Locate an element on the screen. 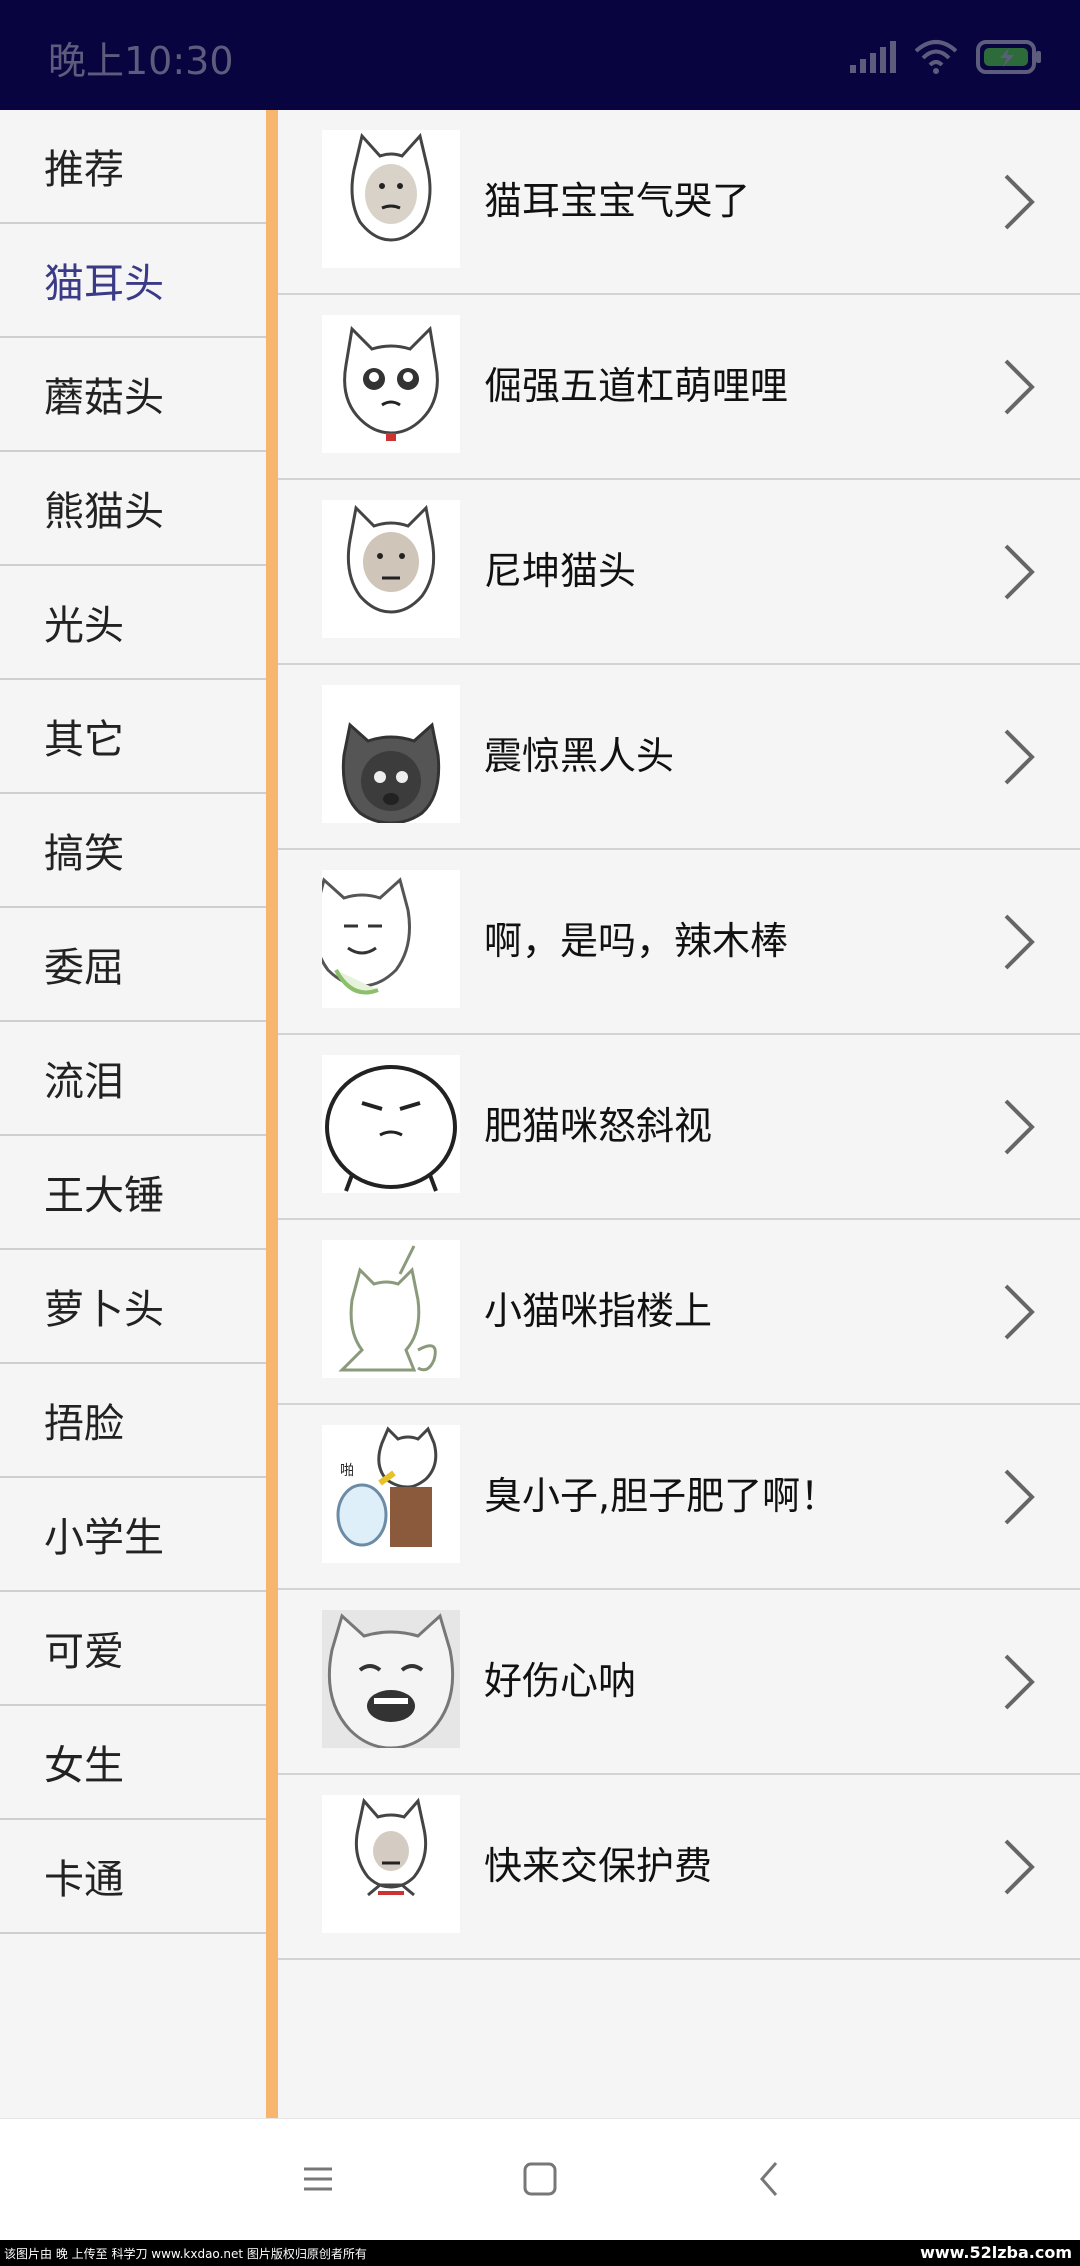 The width and height of the screenshot is (1080, 2266). sidebar-item-label: 可爱 is located at coordinates (84, 1652).